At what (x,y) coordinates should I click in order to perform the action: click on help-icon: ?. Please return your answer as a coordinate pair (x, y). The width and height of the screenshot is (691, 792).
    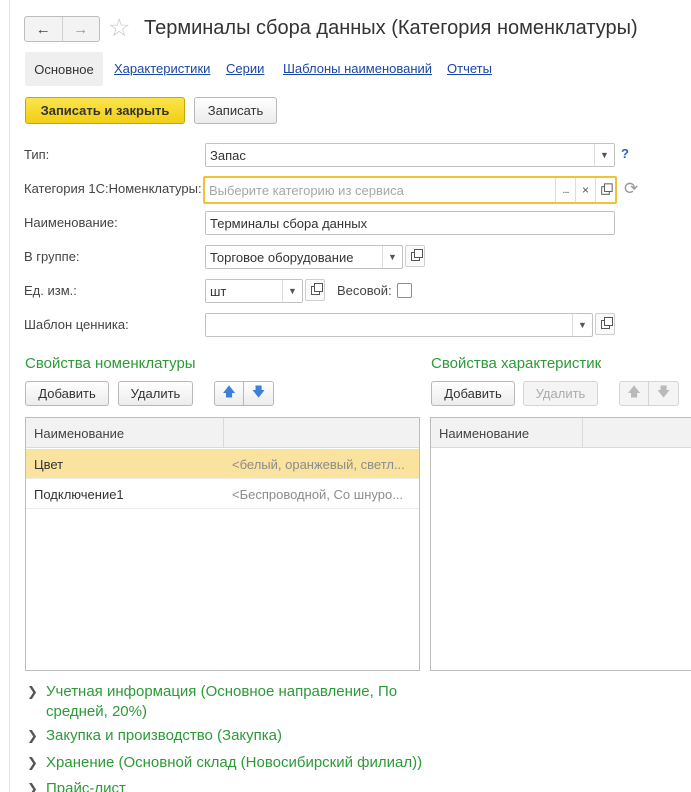
    Looking at the image, I should click on (625, 153).